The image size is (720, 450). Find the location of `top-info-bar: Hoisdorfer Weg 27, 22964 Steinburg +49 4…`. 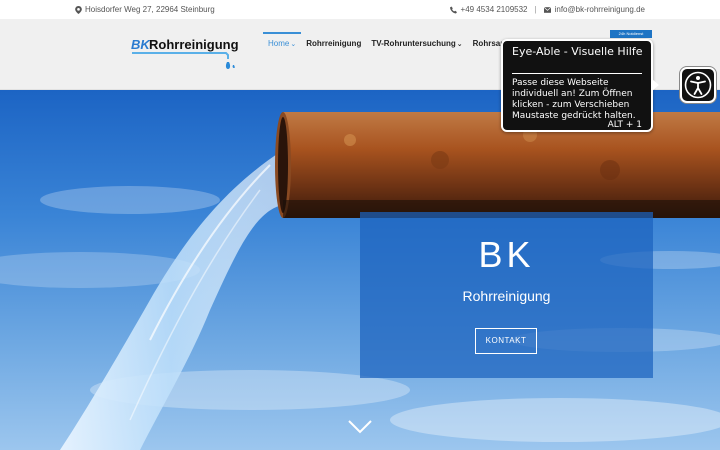

top-info-bar: Hoisdorfer Weg 27, 22964 Steinburg +49 4… is located at coordinates (360, 9).